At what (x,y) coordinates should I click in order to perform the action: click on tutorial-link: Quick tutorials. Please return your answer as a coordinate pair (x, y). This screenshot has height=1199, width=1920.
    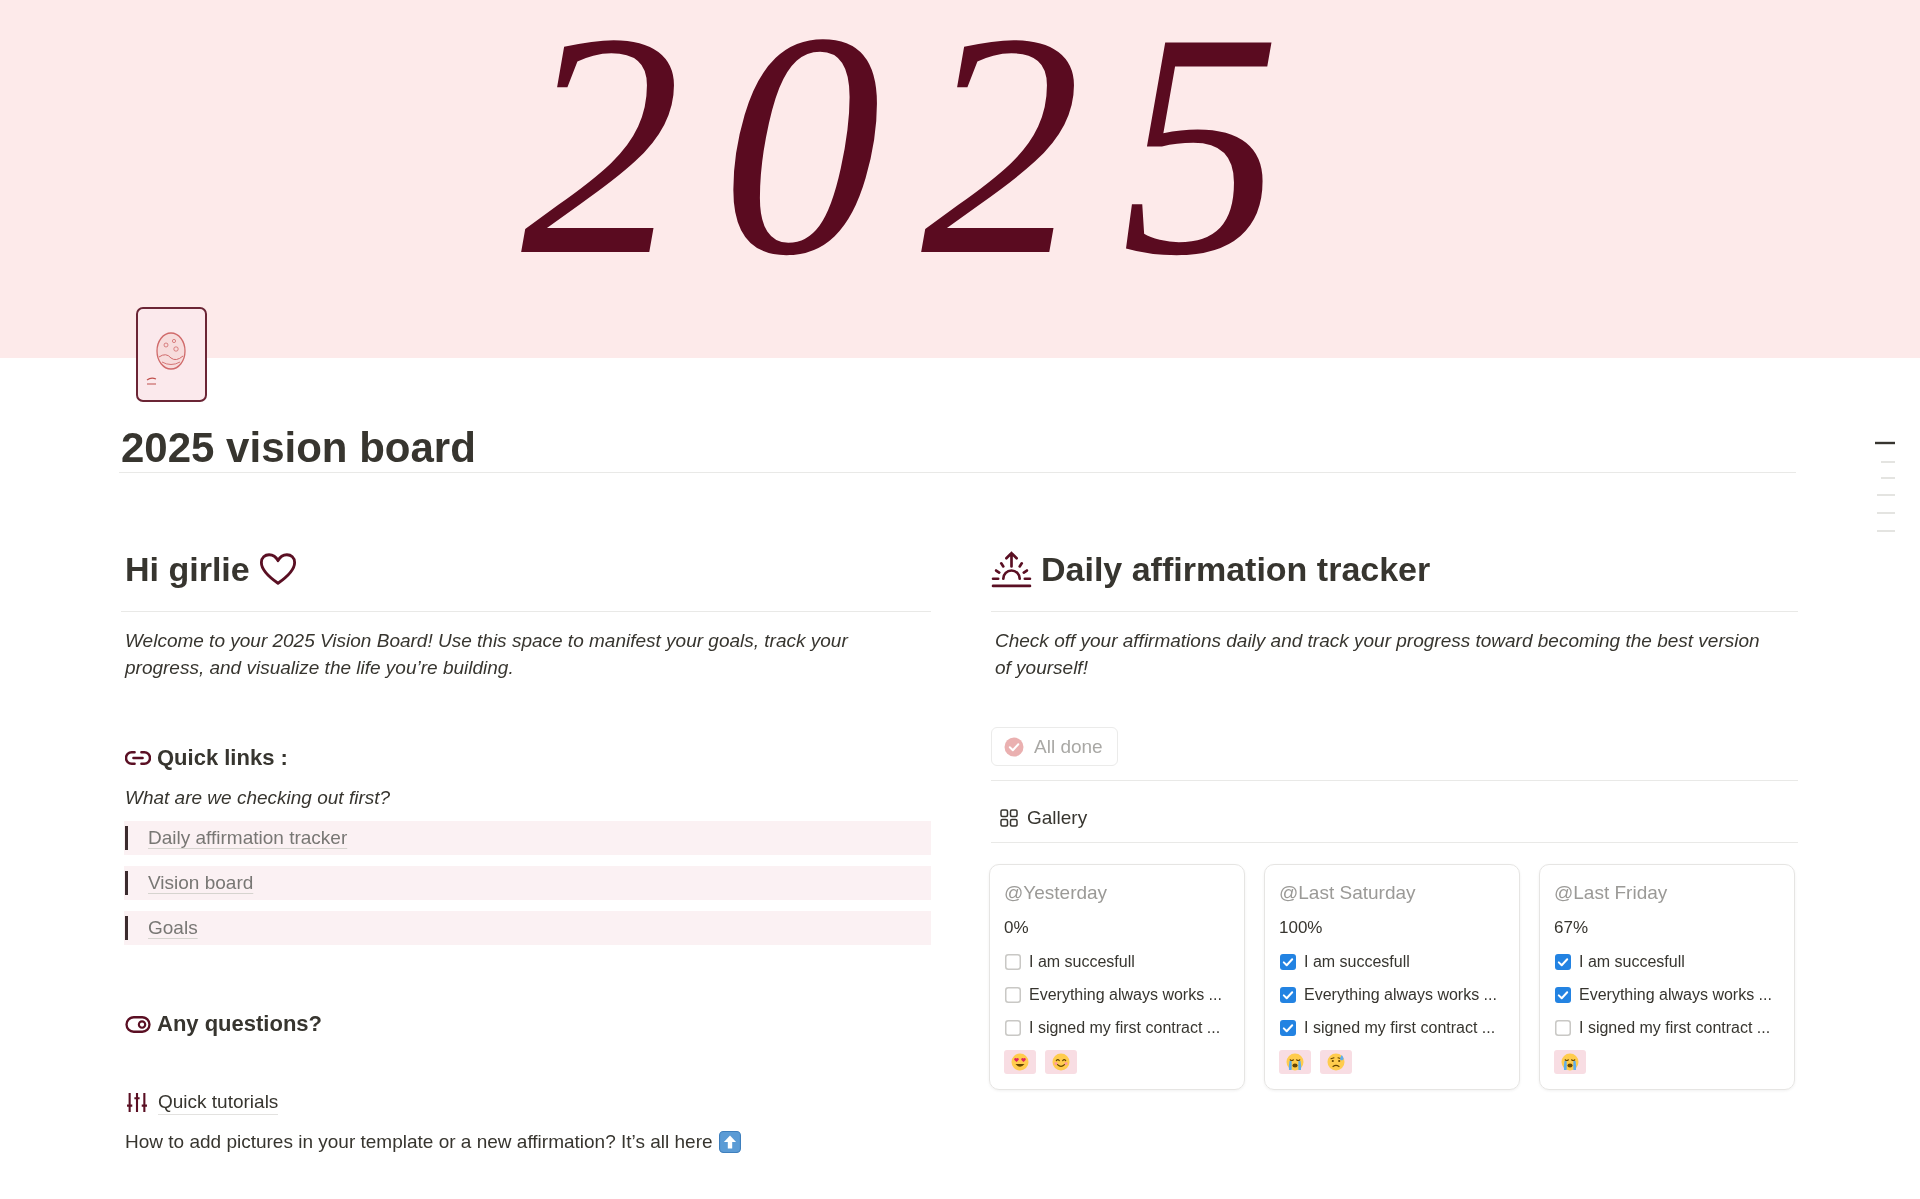
    Looking at the image, I should click on (218, 1102).